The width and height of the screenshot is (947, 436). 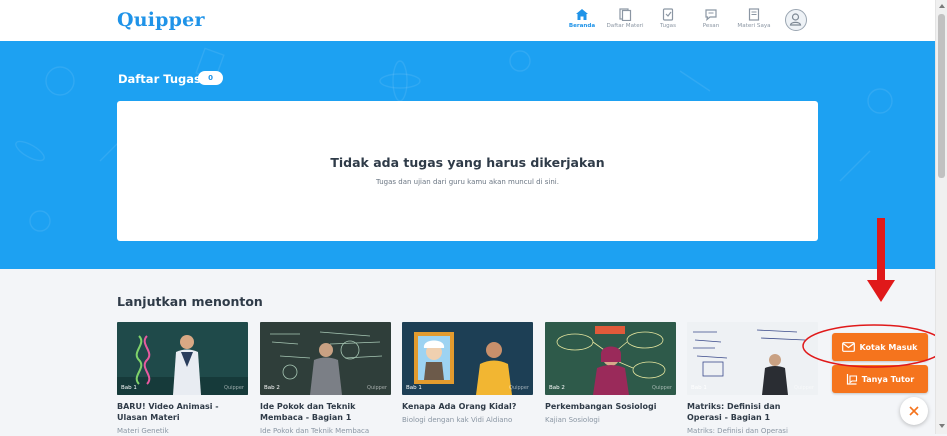 What do you see at coordinates (941, 217) in the screenshot?
I see `page-scrollbar` at bounding box center [941, 217].